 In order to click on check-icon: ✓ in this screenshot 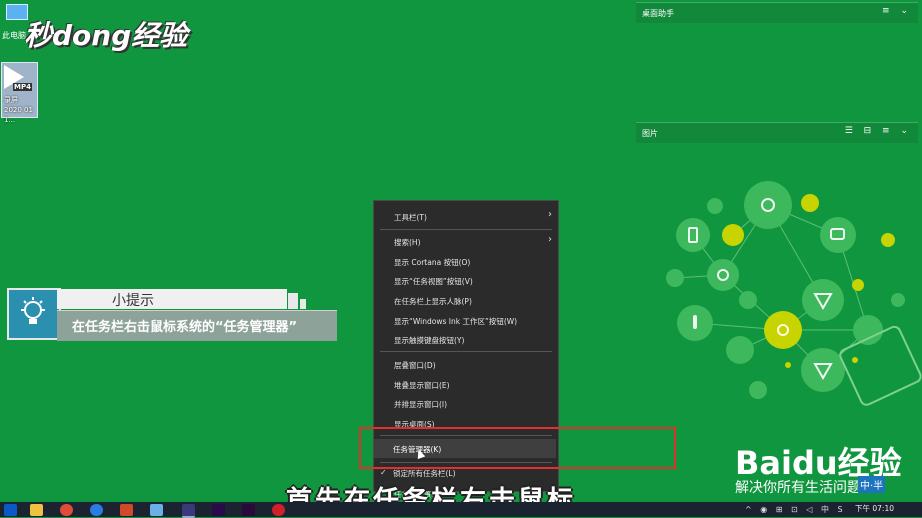, I will do `click(383, 472)`.